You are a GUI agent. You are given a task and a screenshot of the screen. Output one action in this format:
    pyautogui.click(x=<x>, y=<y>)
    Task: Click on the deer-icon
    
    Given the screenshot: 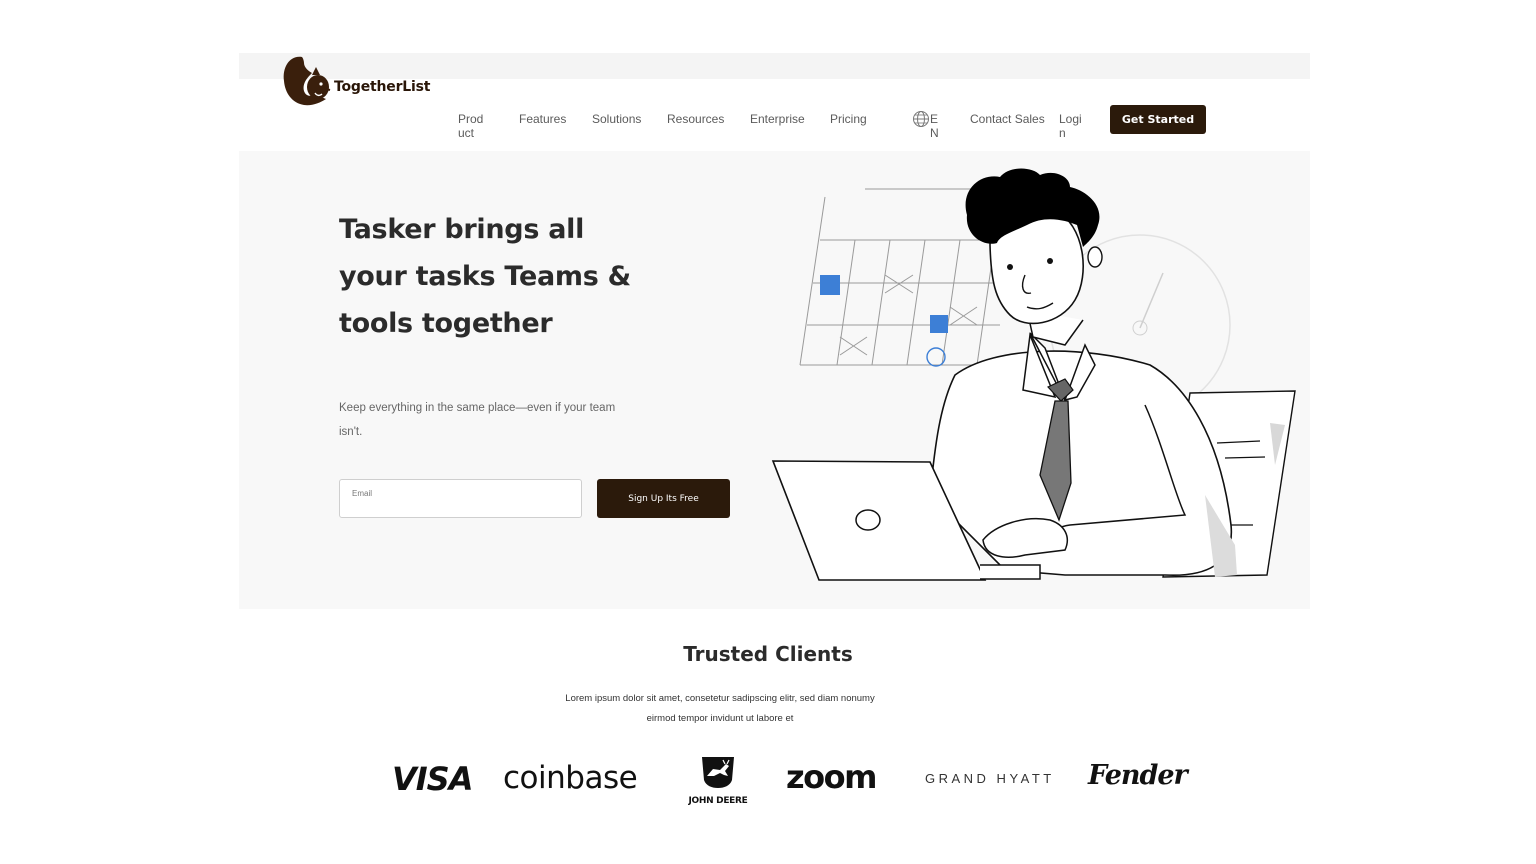 What is the action you would take?
    pyautogui.click(x=718, y=772)
    